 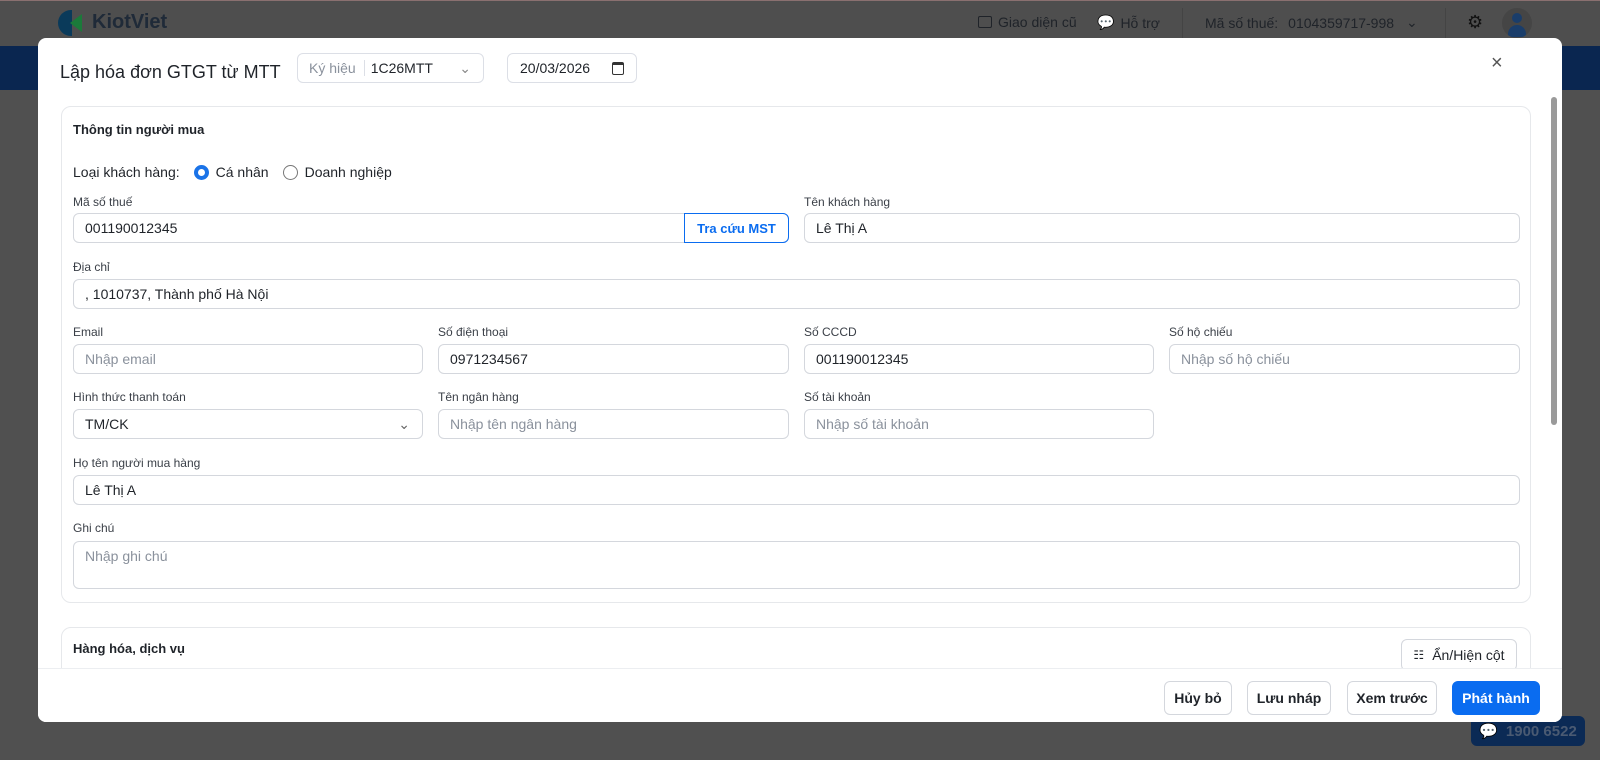 What do you see at coordinates (1468, 655) in the screenshot?
I see `toggle-columns-label: Ẩn/Hiện cột` at bounding box center [1468, 655].